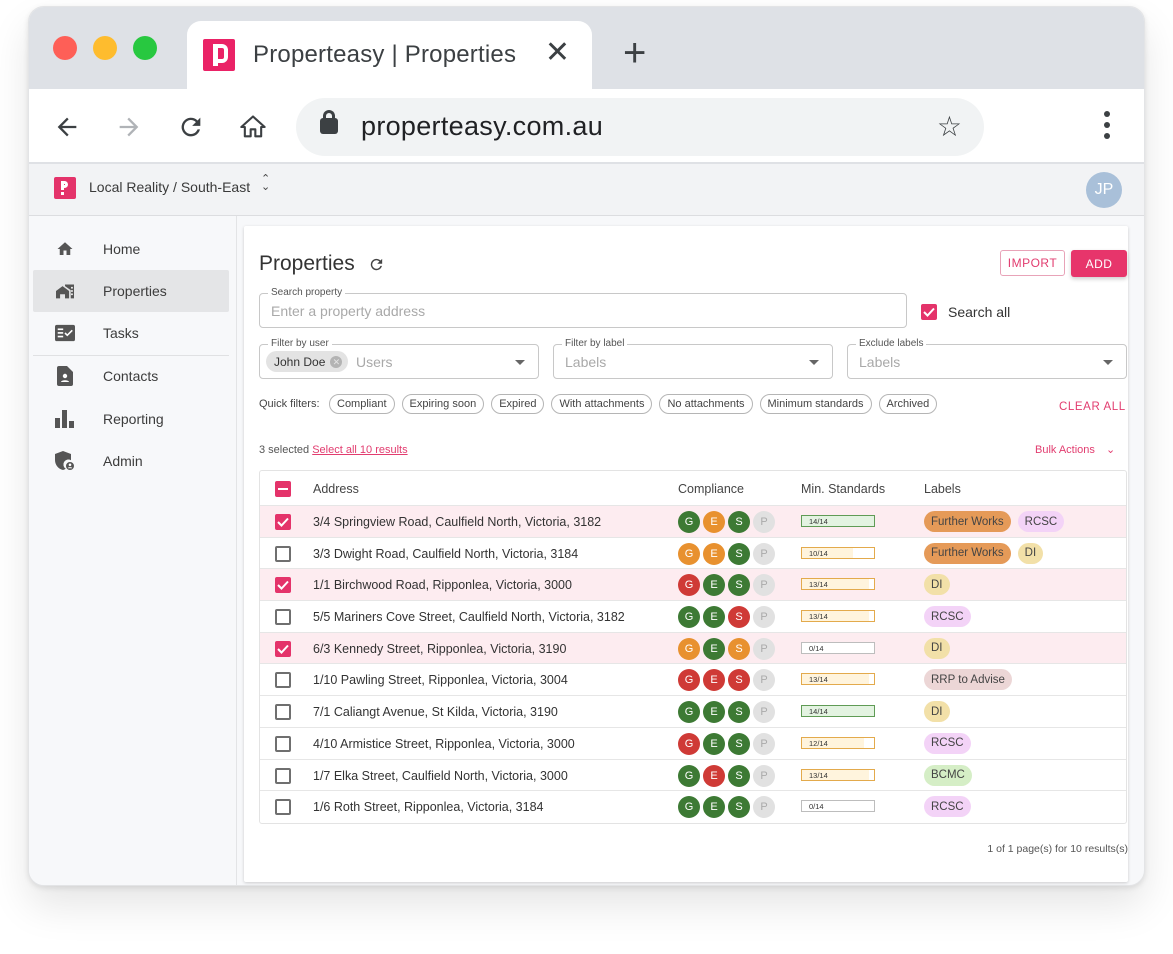 Image resolution: width=1173 pixels, height=954 pixels. I want to click on kebab-menu-icon, so click(1107, 127).